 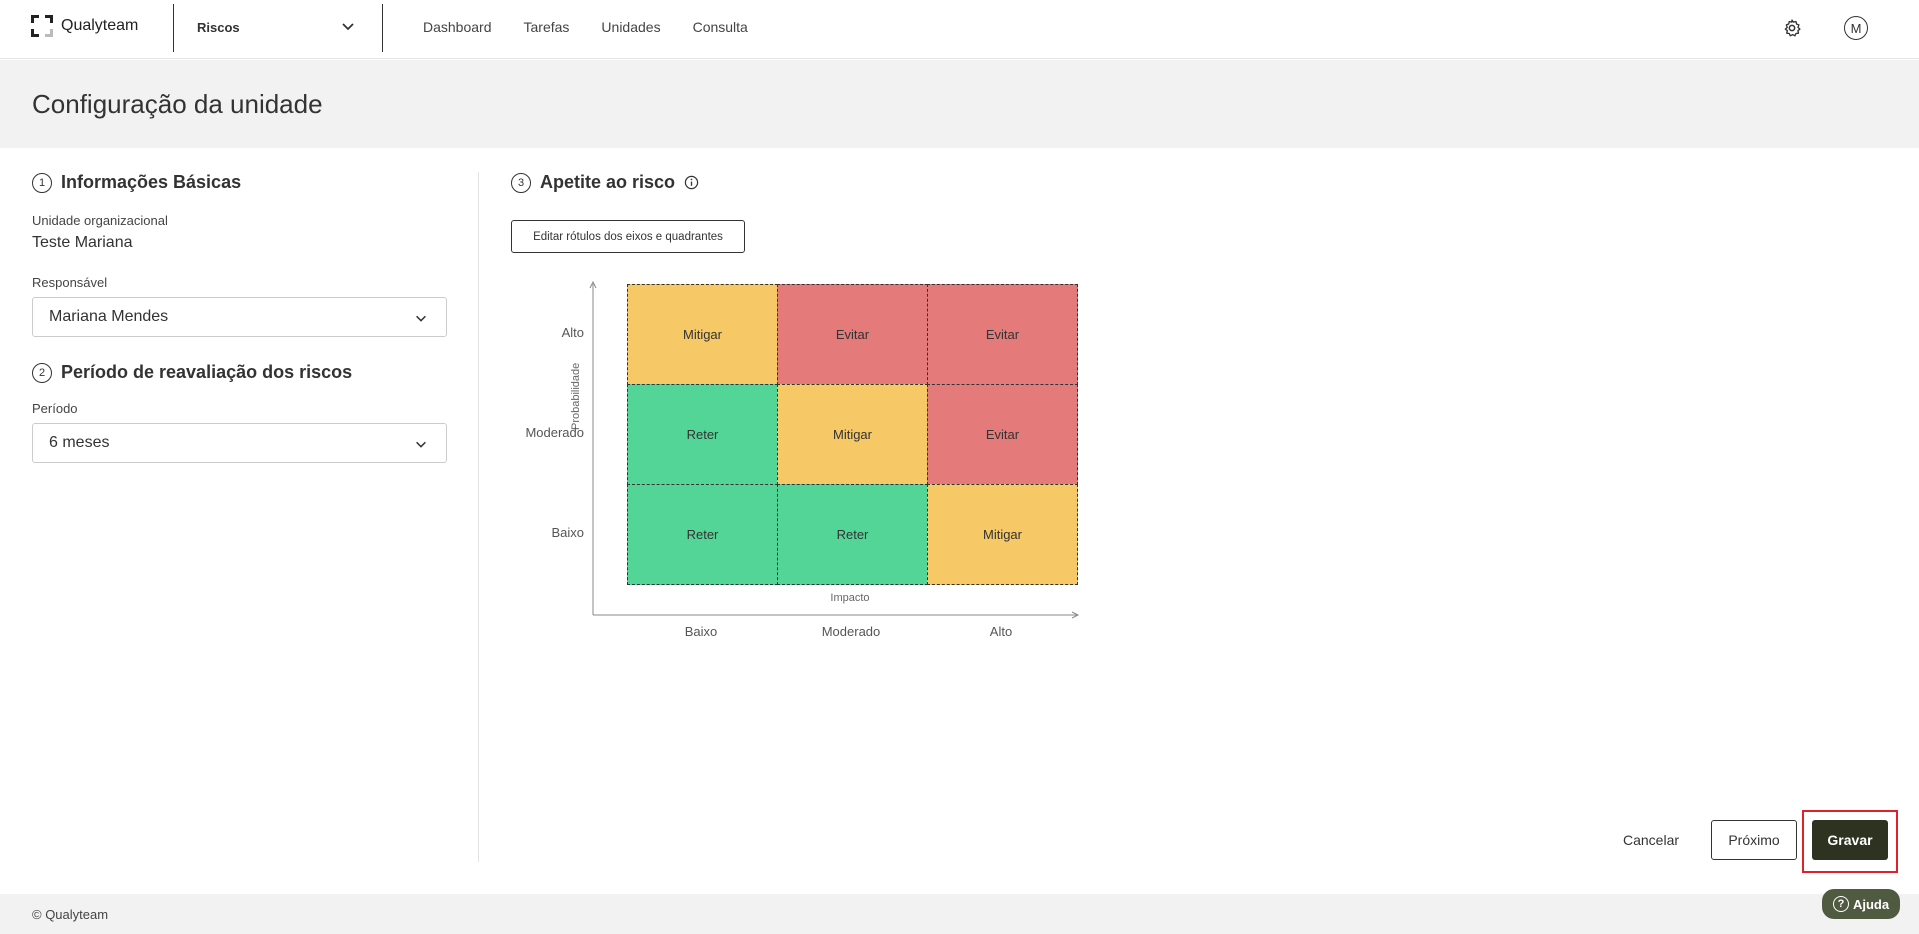 I want to click on section-title: Informações Básicas, so click(x=151, y=182).